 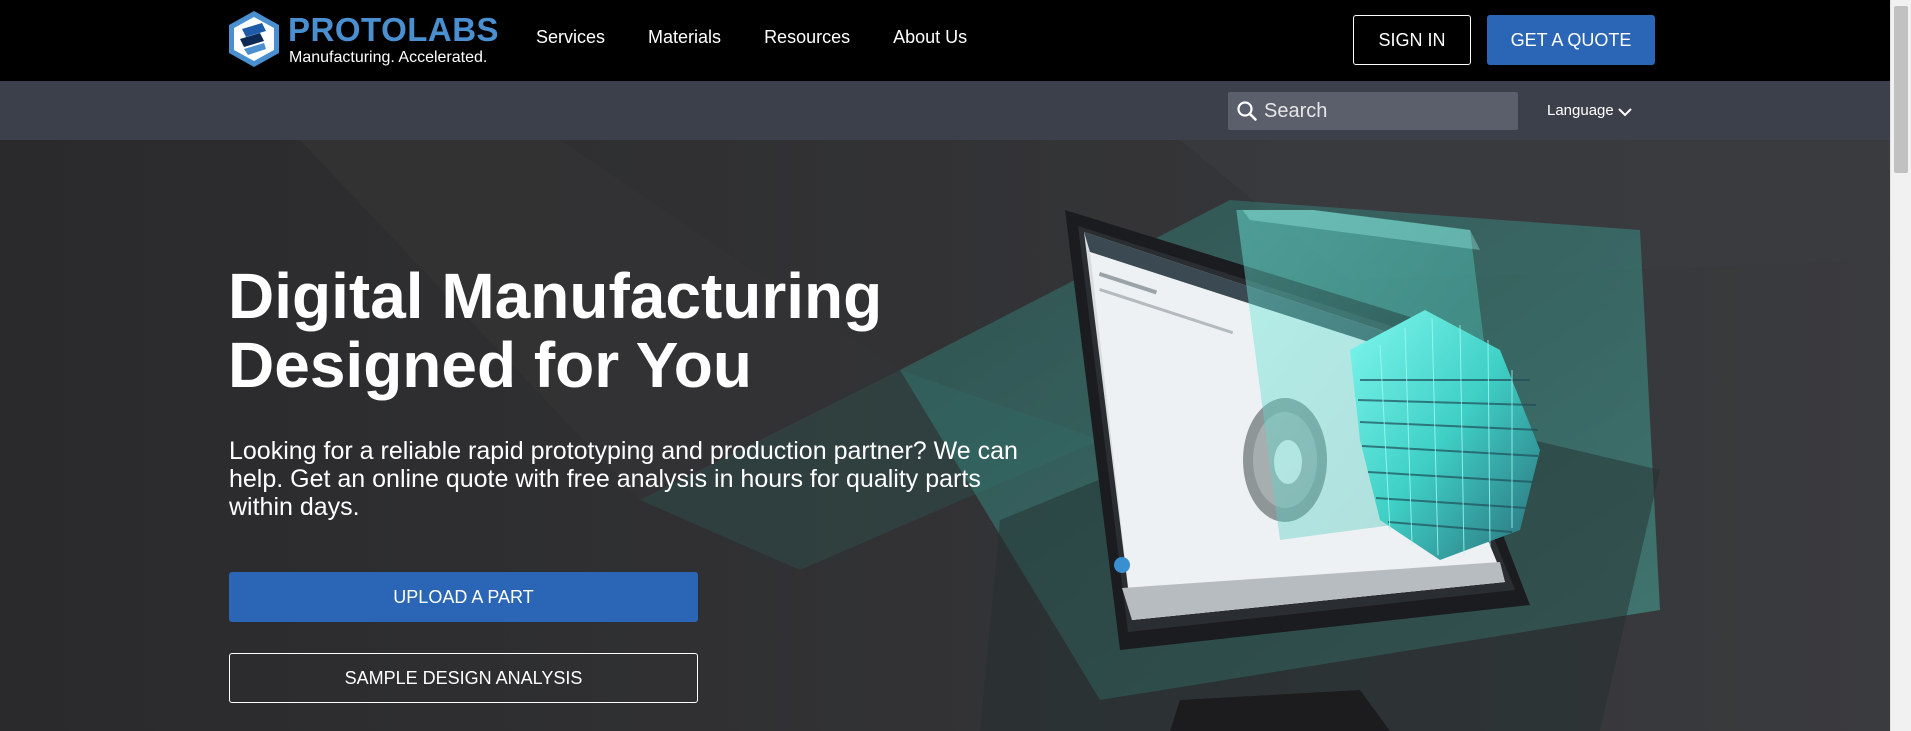 What do you see at coordinates (1571, 40) in the screenshot?
I see `get-a-quote-button: GET A QUOTE` at bounding box center [1571, 40].